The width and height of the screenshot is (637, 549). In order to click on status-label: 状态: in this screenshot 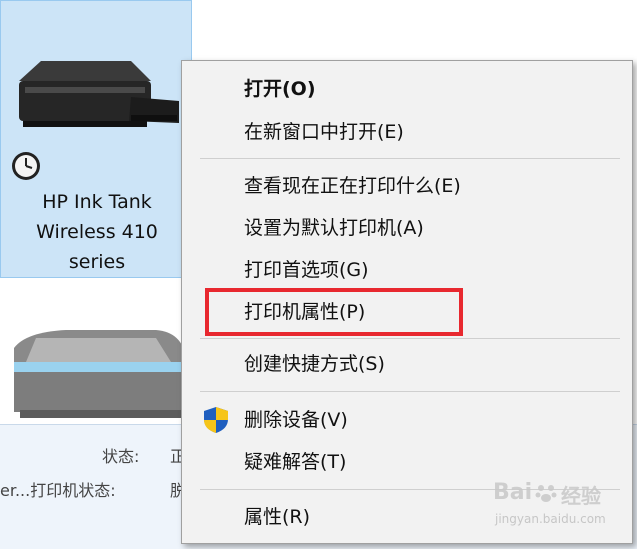, I will do `click(121, 456)`.